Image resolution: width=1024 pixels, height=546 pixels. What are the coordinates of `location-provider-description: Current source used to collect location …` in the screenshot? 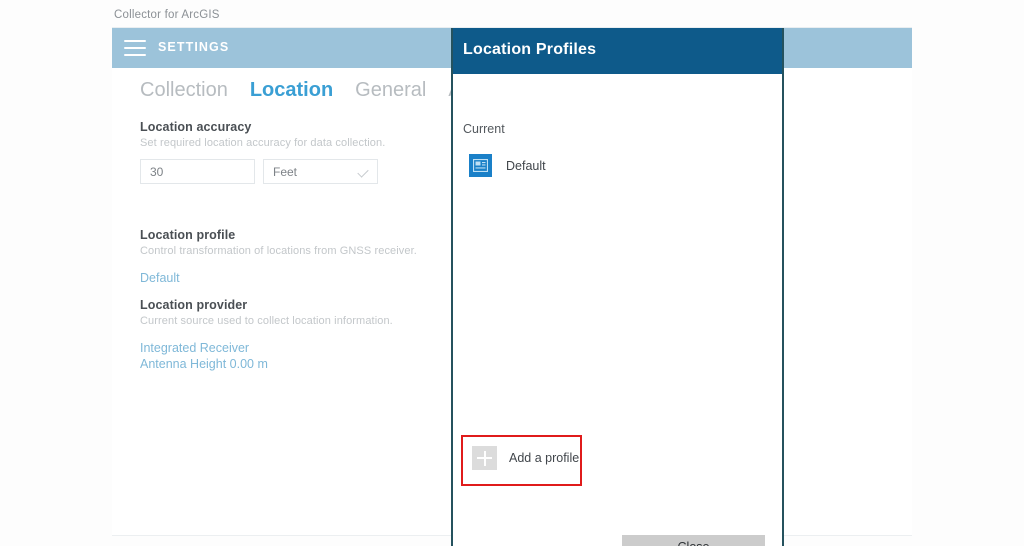 It's located at (266, 321).